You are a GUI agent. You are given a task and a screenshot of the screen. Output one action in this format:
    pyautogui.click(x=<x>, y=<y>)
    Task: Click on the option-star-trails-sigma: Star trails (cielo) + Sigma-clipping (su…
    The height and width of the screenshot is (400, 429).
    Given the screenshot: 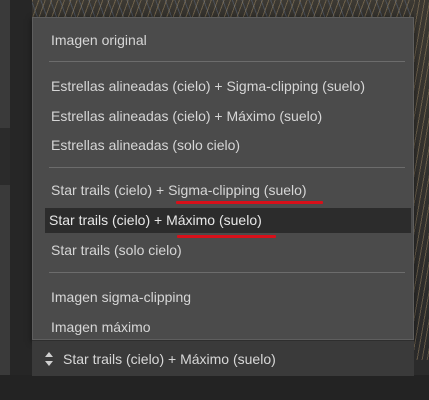 What is the action you would take?
    pyautogui.click(x=229, y=190)
    